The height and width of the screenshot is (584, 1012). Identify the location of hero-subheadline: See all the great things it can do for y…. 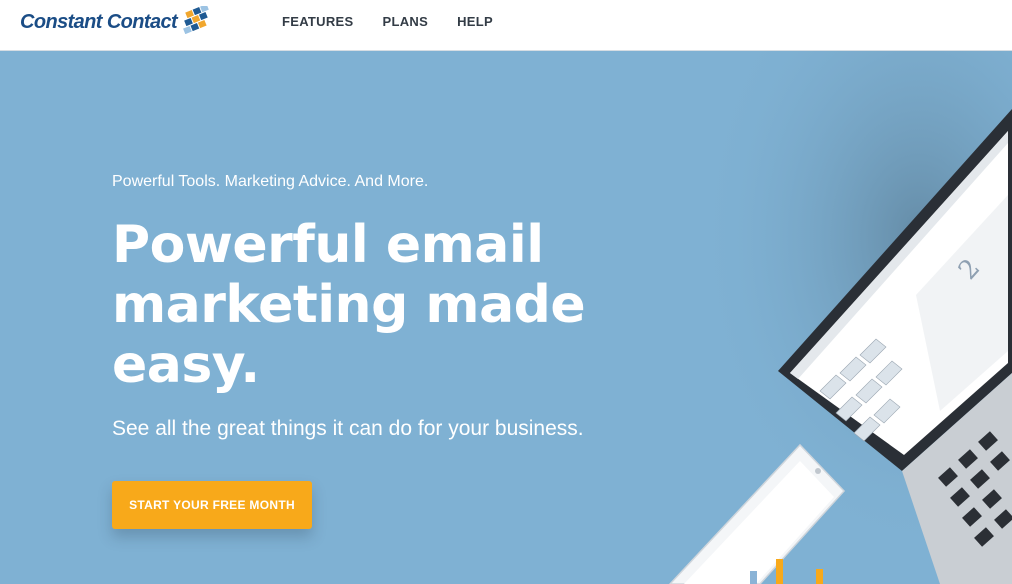
(348, 428).